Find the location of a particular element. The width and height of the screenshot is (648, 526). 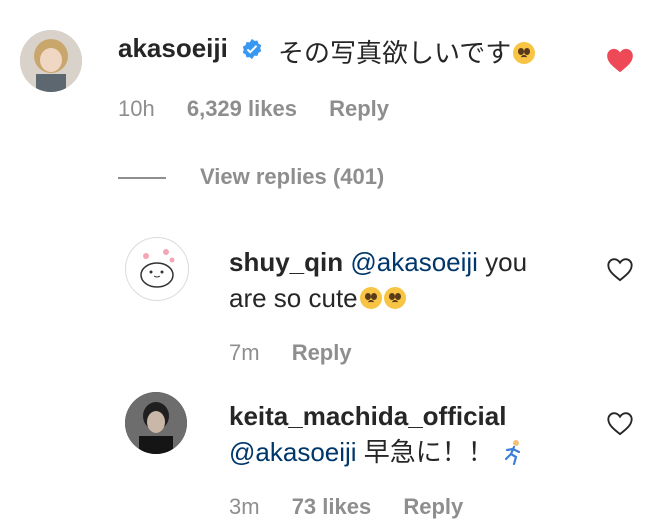

comment-username: akasoeiji is located at coordinates (190, 48).